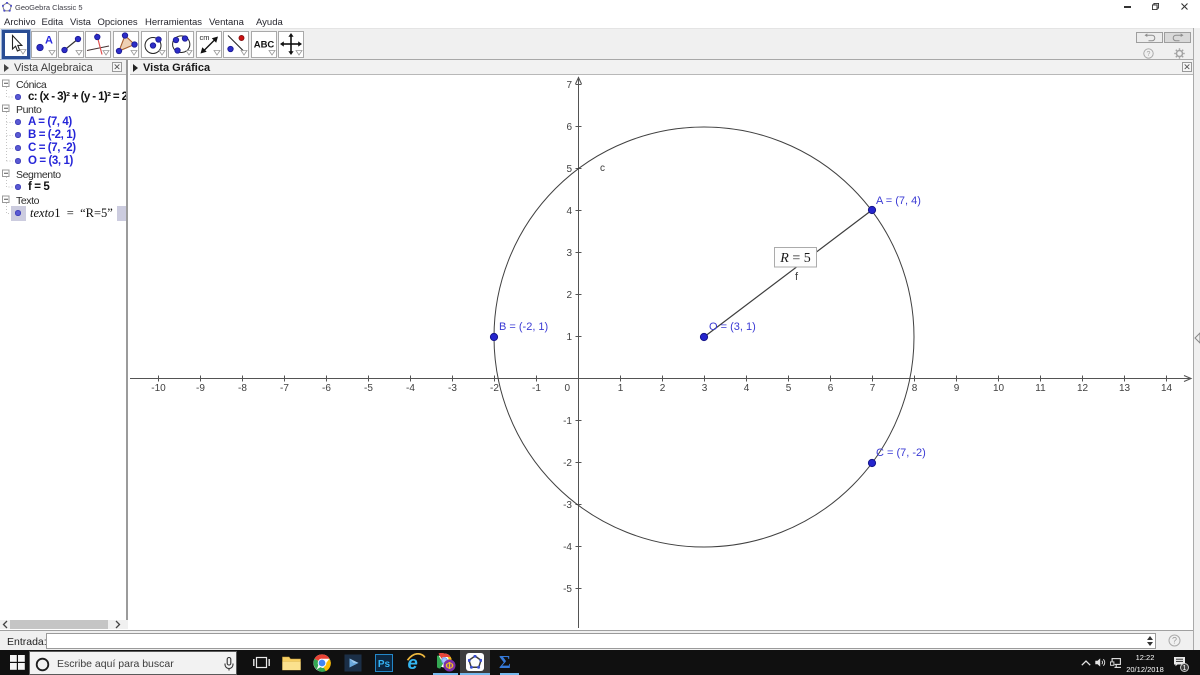 The height and width of the screenshot is (675, 1200). Describe the element at coordinates (1125, 388) in the screenshot. I see `svg-text: 13` at that location.